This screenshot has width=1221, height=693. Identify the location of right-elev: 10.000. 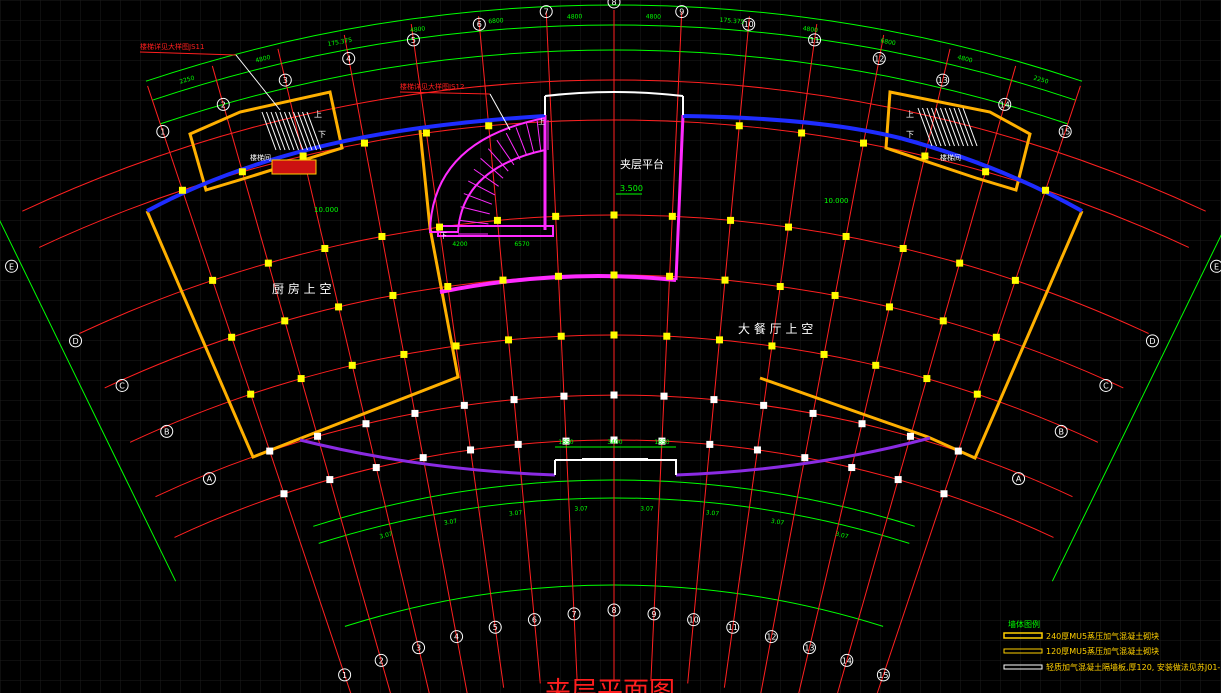
(836, 201).